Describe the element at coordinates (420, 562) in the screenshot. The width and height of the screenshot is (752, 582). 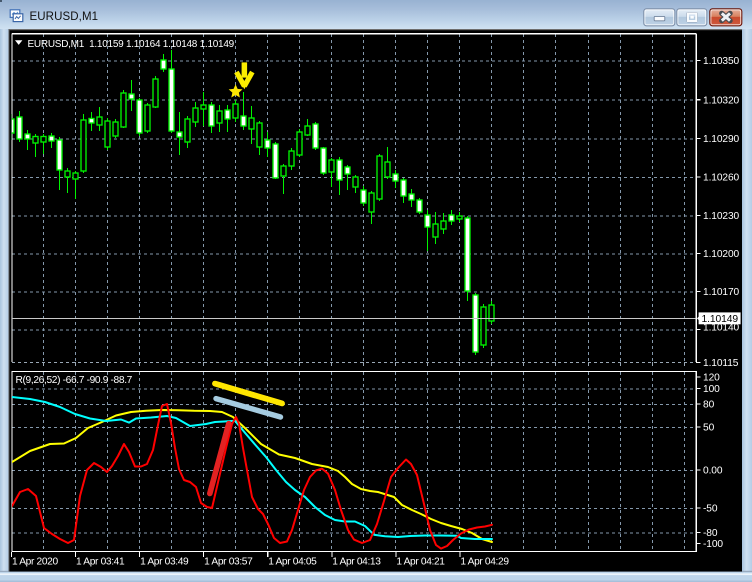
I see `svg-text: 1 Apr 04:21` at that location.